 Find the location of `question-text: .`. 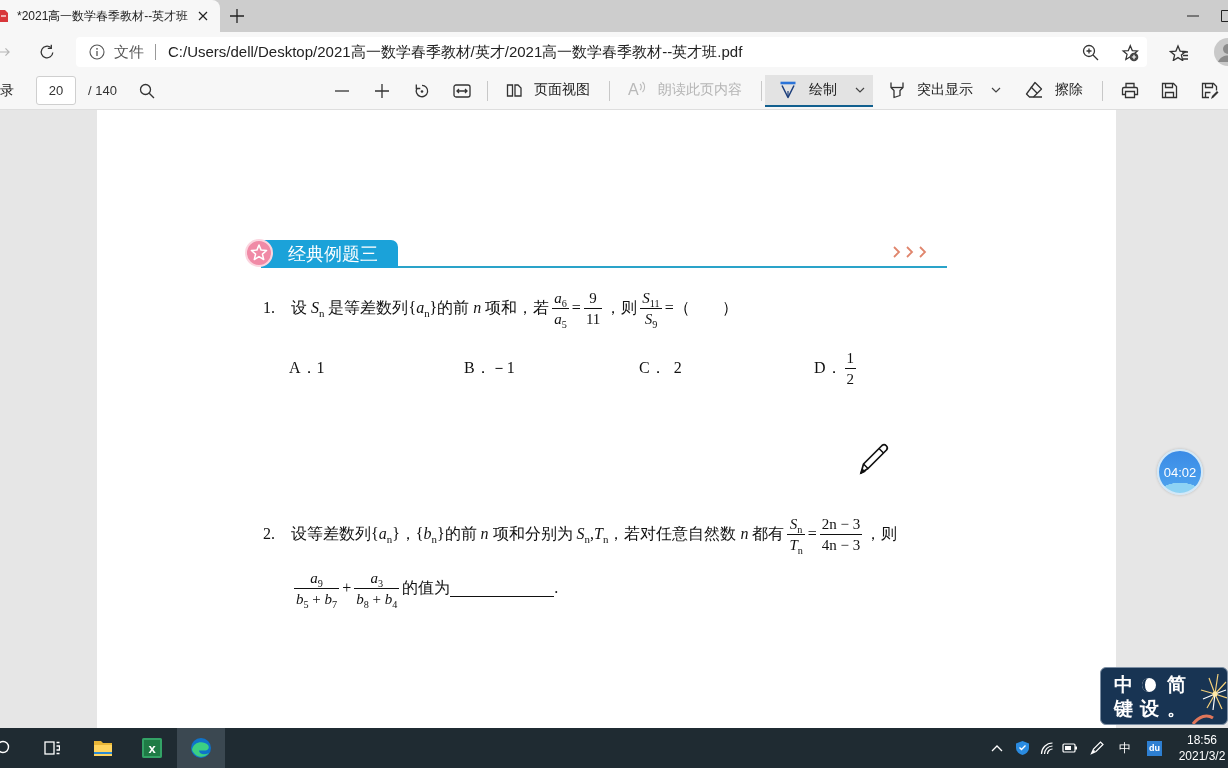

question-text: . is located at coordinates (556, 588).